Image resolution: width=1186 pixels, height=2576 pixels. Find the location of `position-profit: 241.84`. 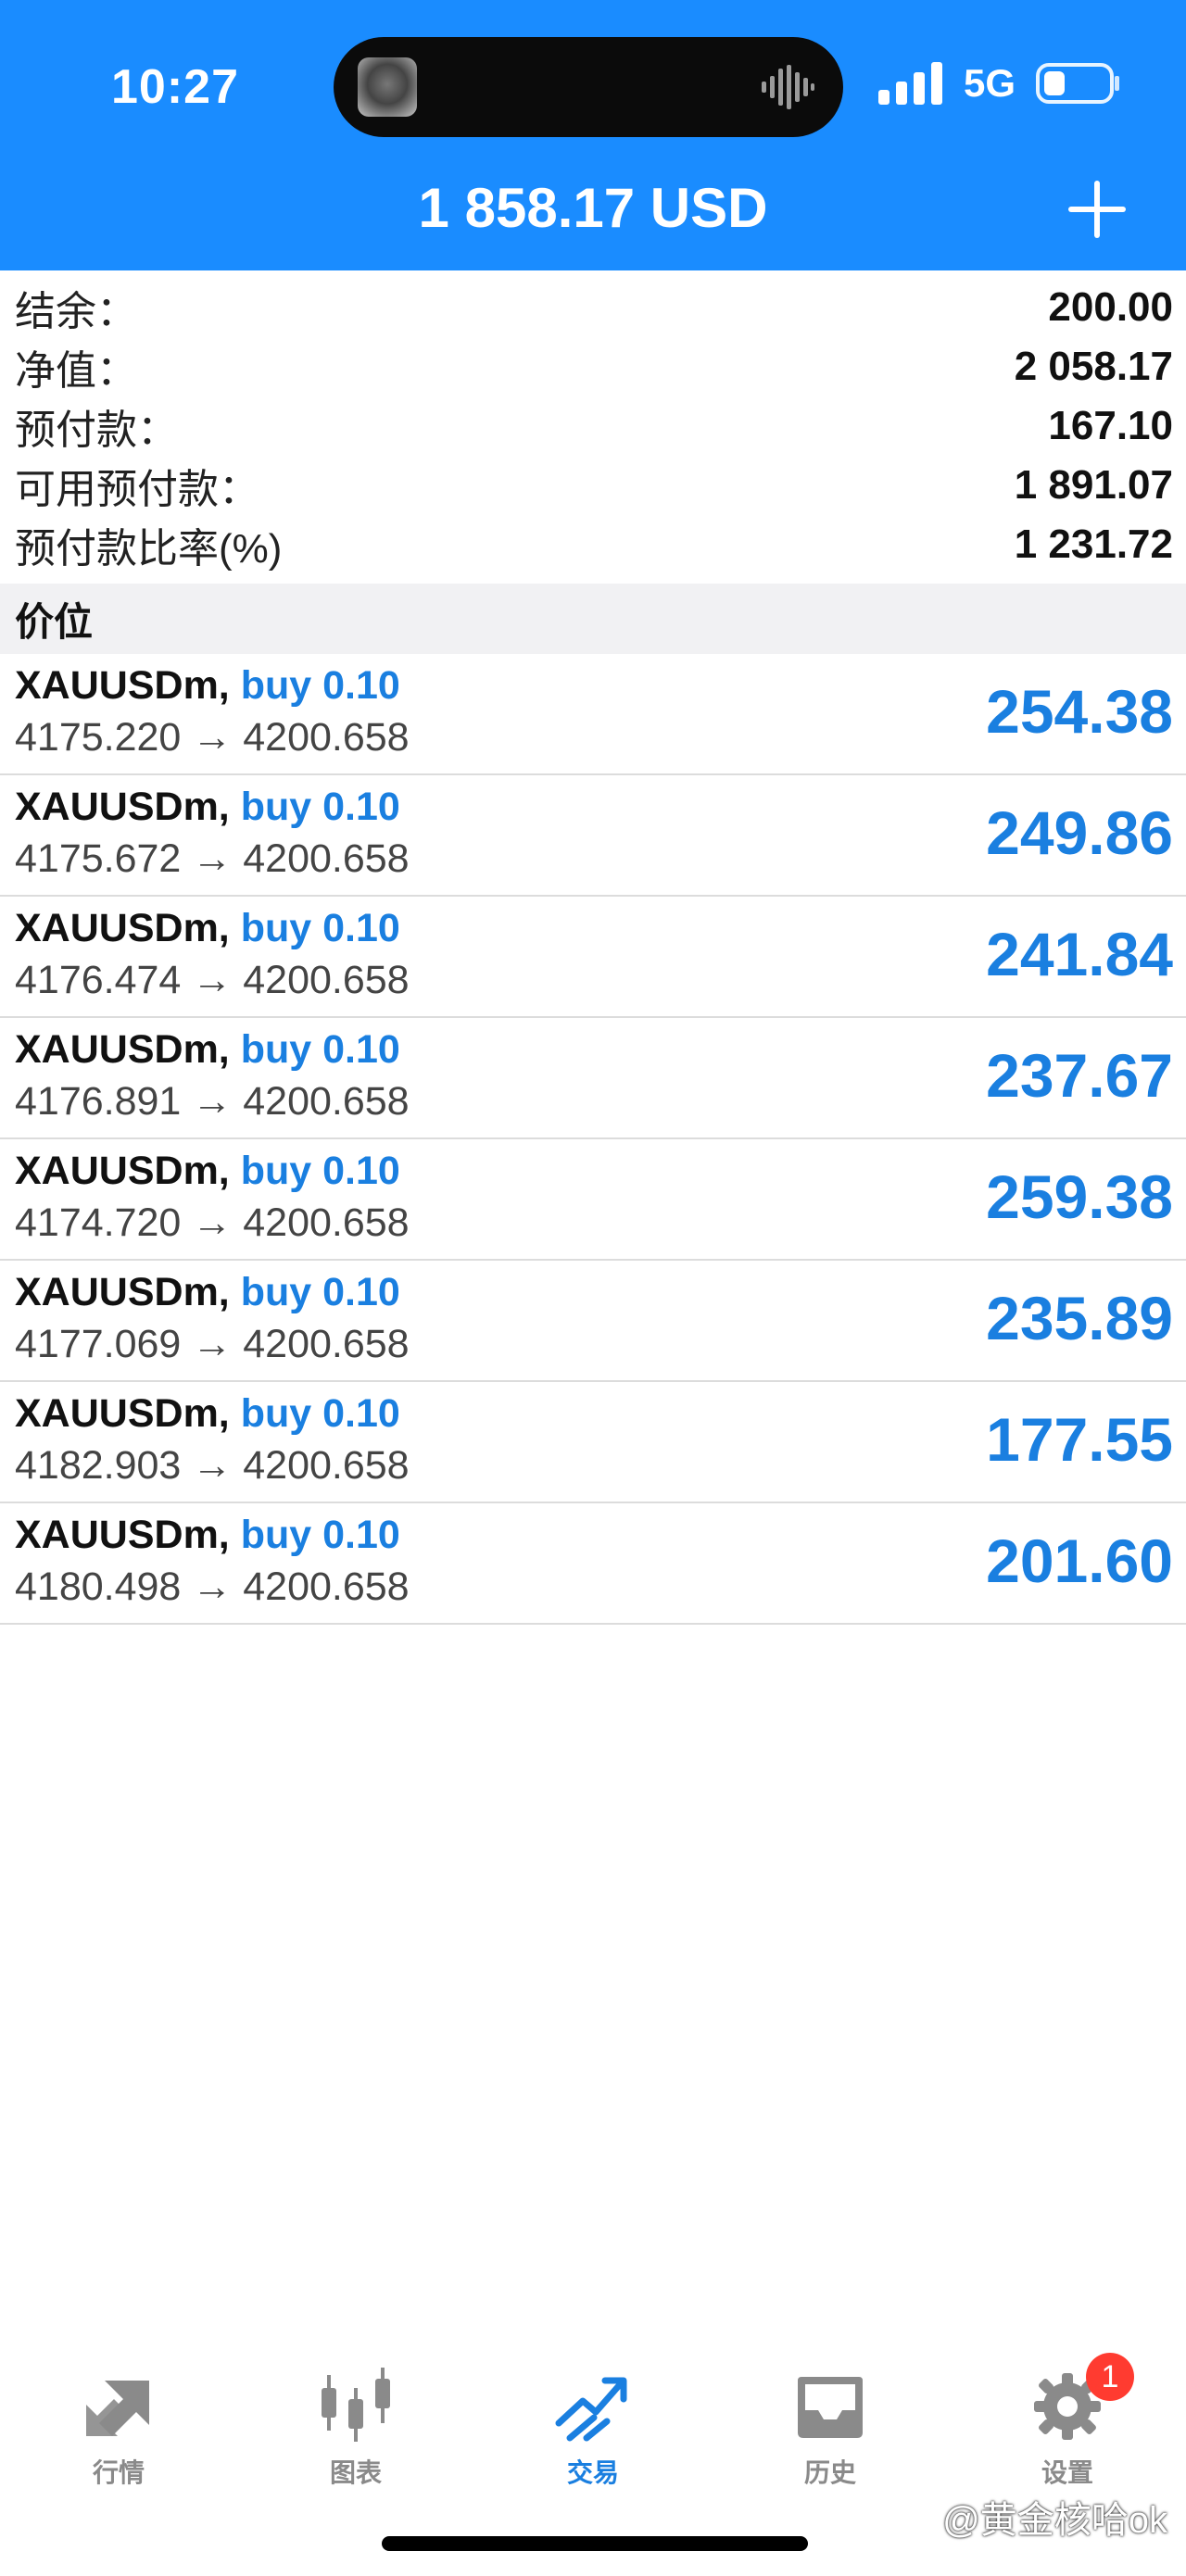

position-profit: 241.84 is located at coordinates (1079, 954).